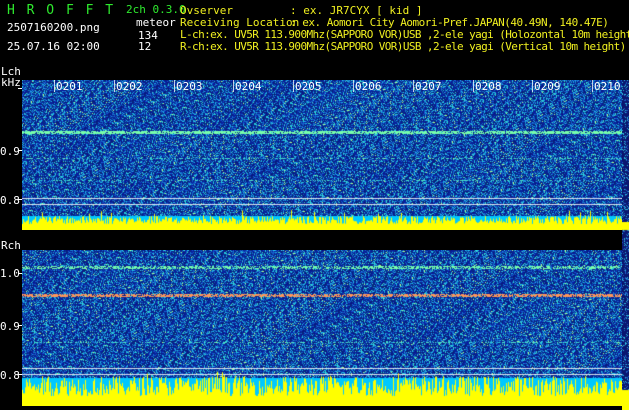  Describe the element at coordinates (189, 86) in the screenshot. I see `time-label-0203: 0203` at that location.